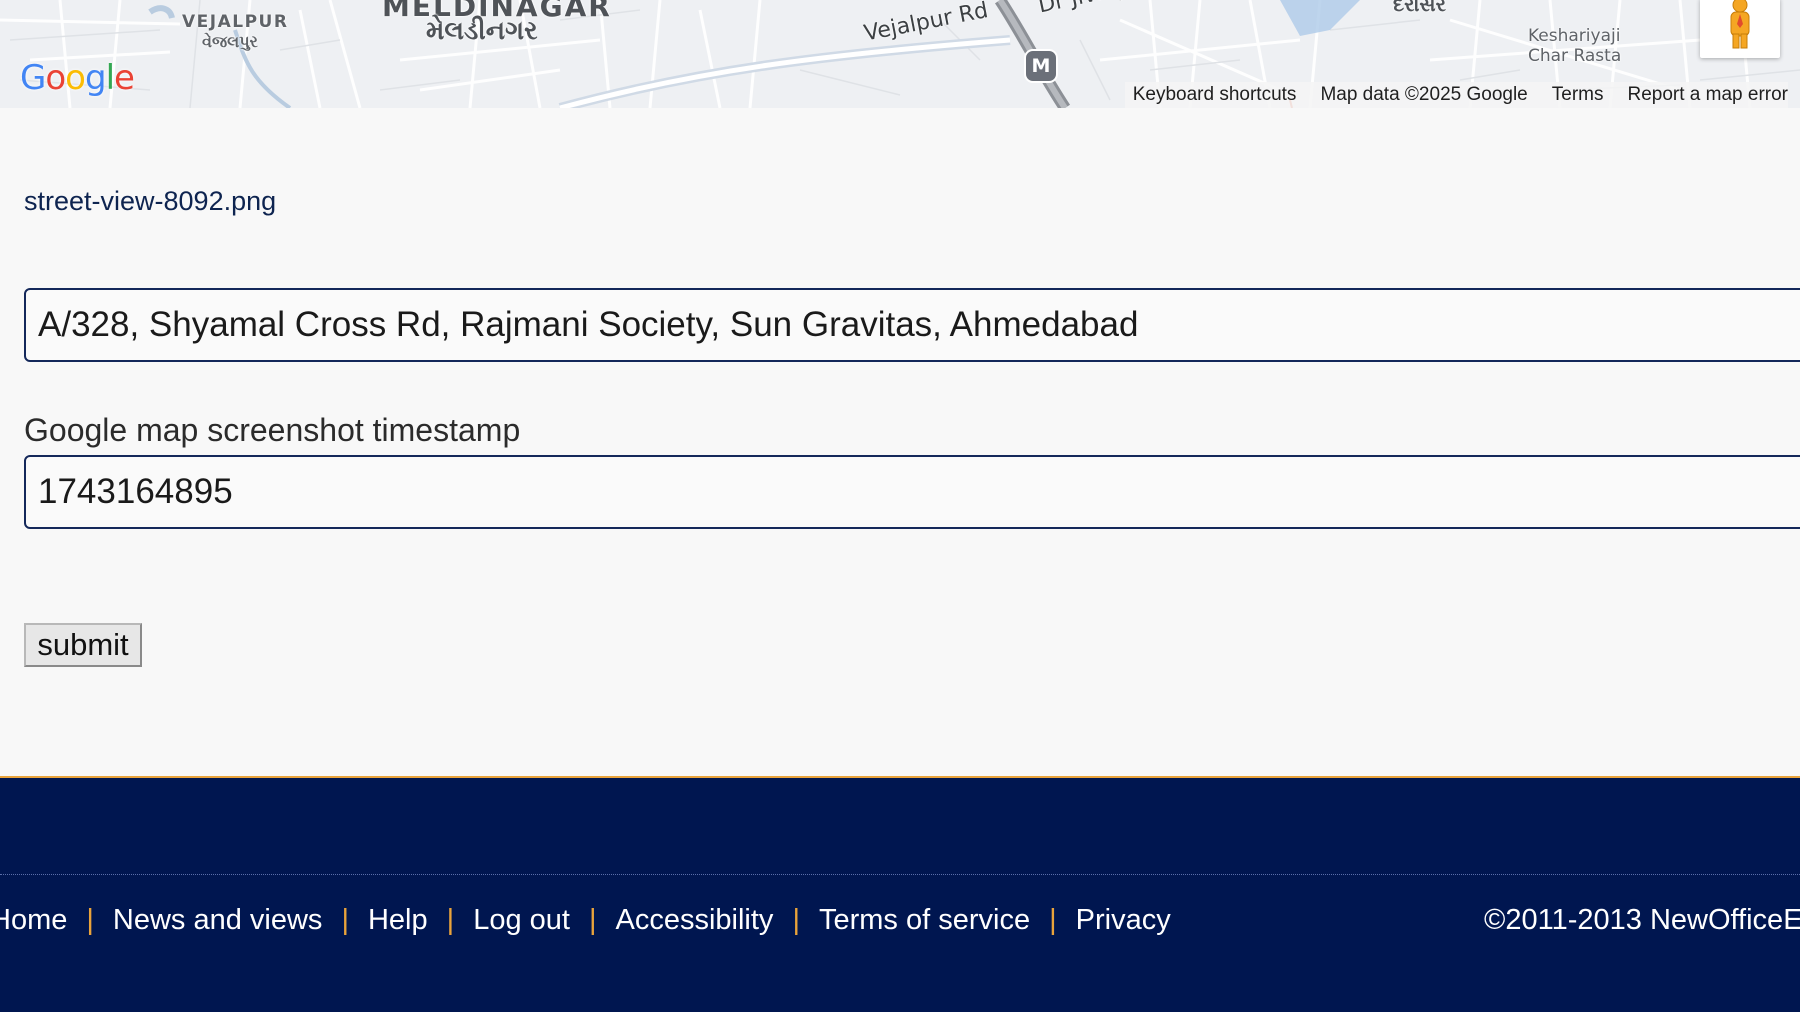 The width and height of the screenshot is (1800, 1012). What do you see at coordinates (1123, 920) in the screenshot?
I see `footer-link-privacy: Privacy` at bounding box center [1123, 920].